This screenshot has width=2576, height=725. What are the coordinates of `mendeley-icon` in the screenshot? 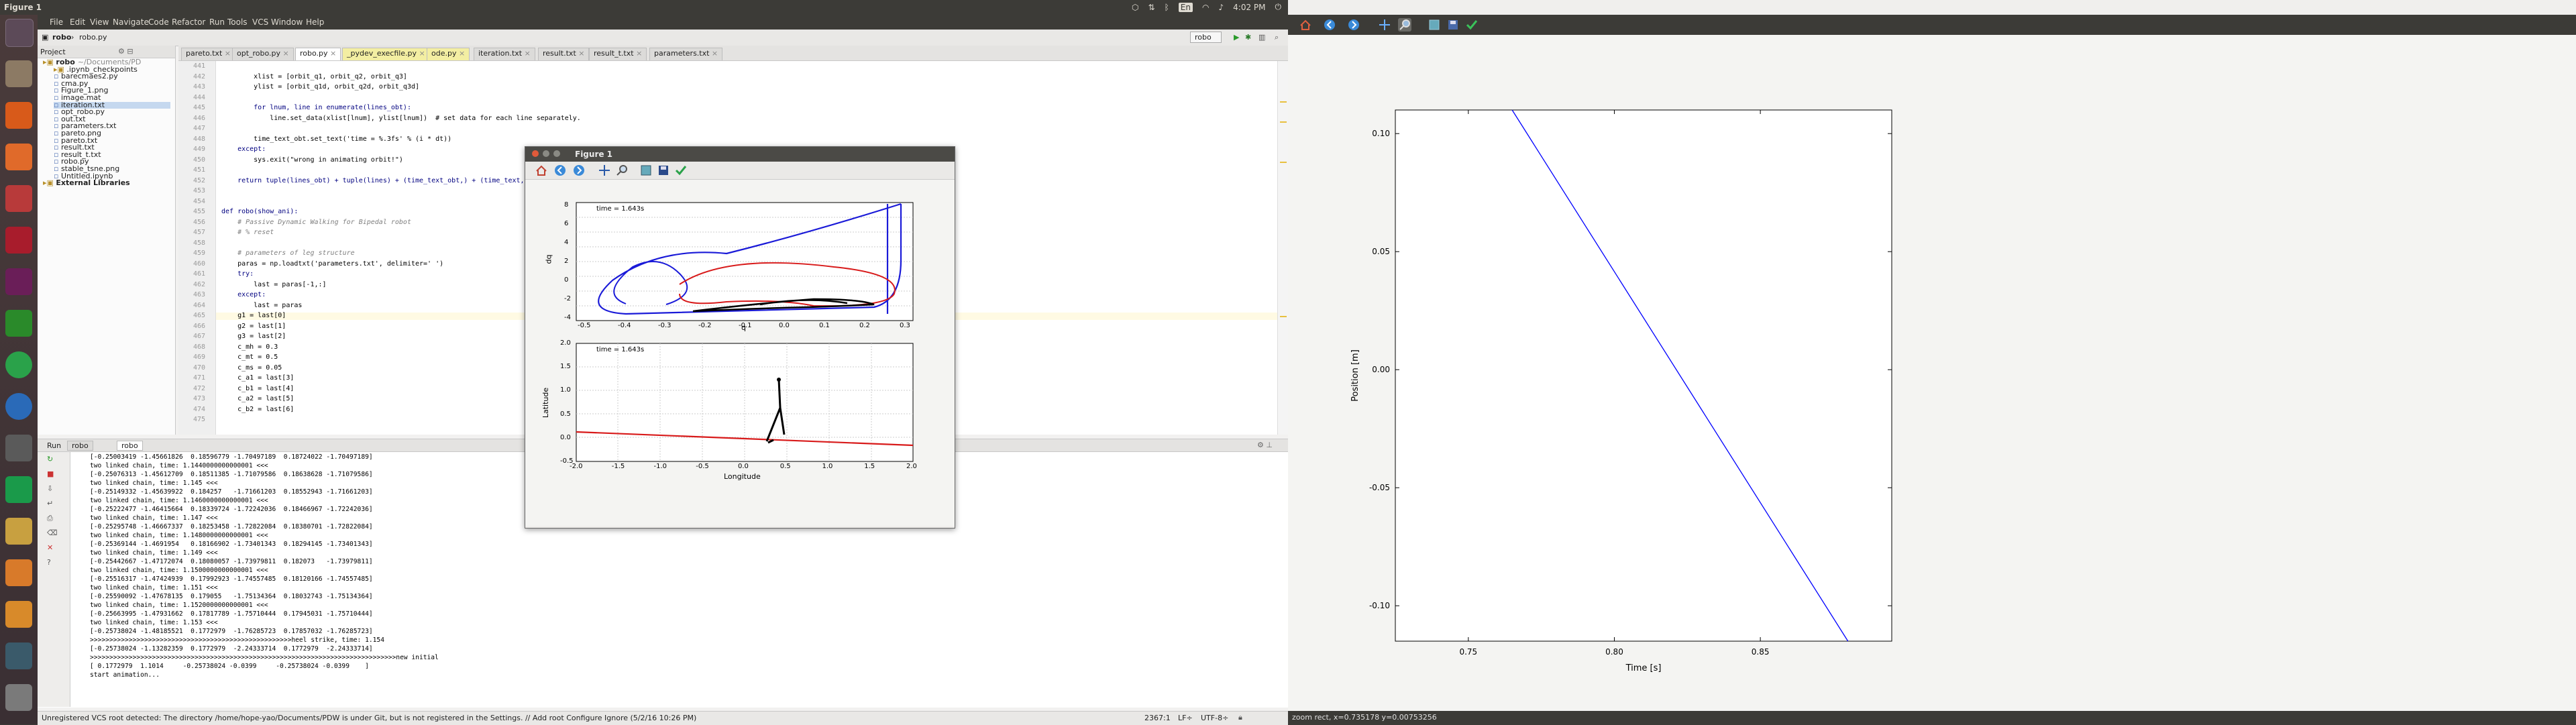 It's located at (18, 240).